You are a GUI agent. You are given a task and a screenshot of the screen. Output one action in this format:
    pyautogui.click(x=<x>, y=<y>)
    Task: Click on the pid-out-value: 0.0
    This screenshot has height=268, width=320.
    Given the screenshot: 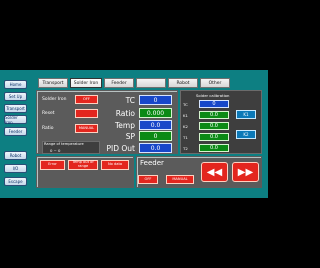 What is the action you would take?
    pyautogui.click(x=155, y=148)
    